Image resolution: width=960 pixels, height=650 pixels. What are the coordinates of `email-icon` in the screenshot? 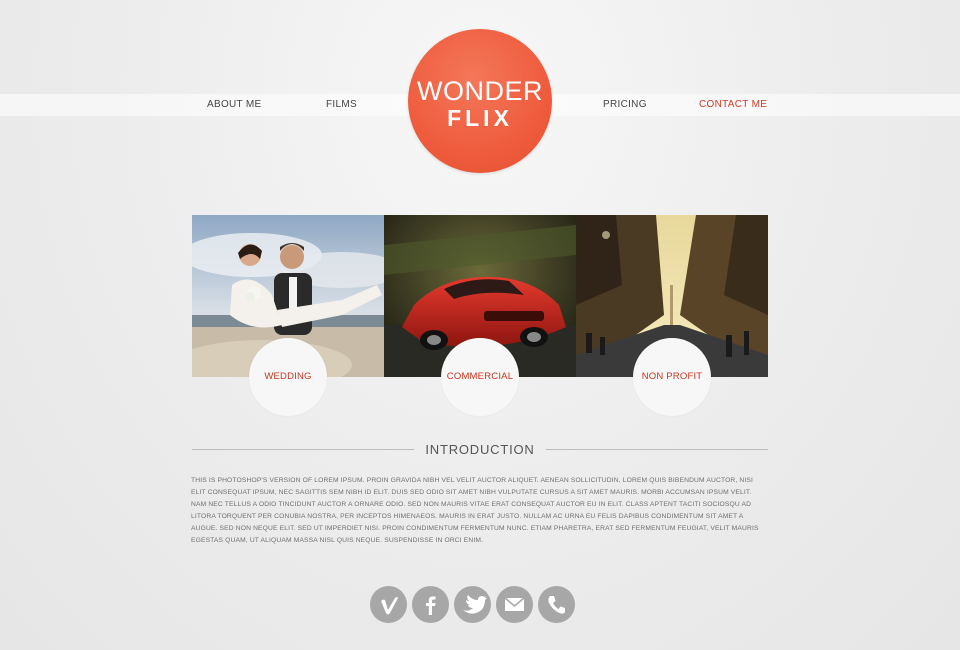 It's located at (514, 604).